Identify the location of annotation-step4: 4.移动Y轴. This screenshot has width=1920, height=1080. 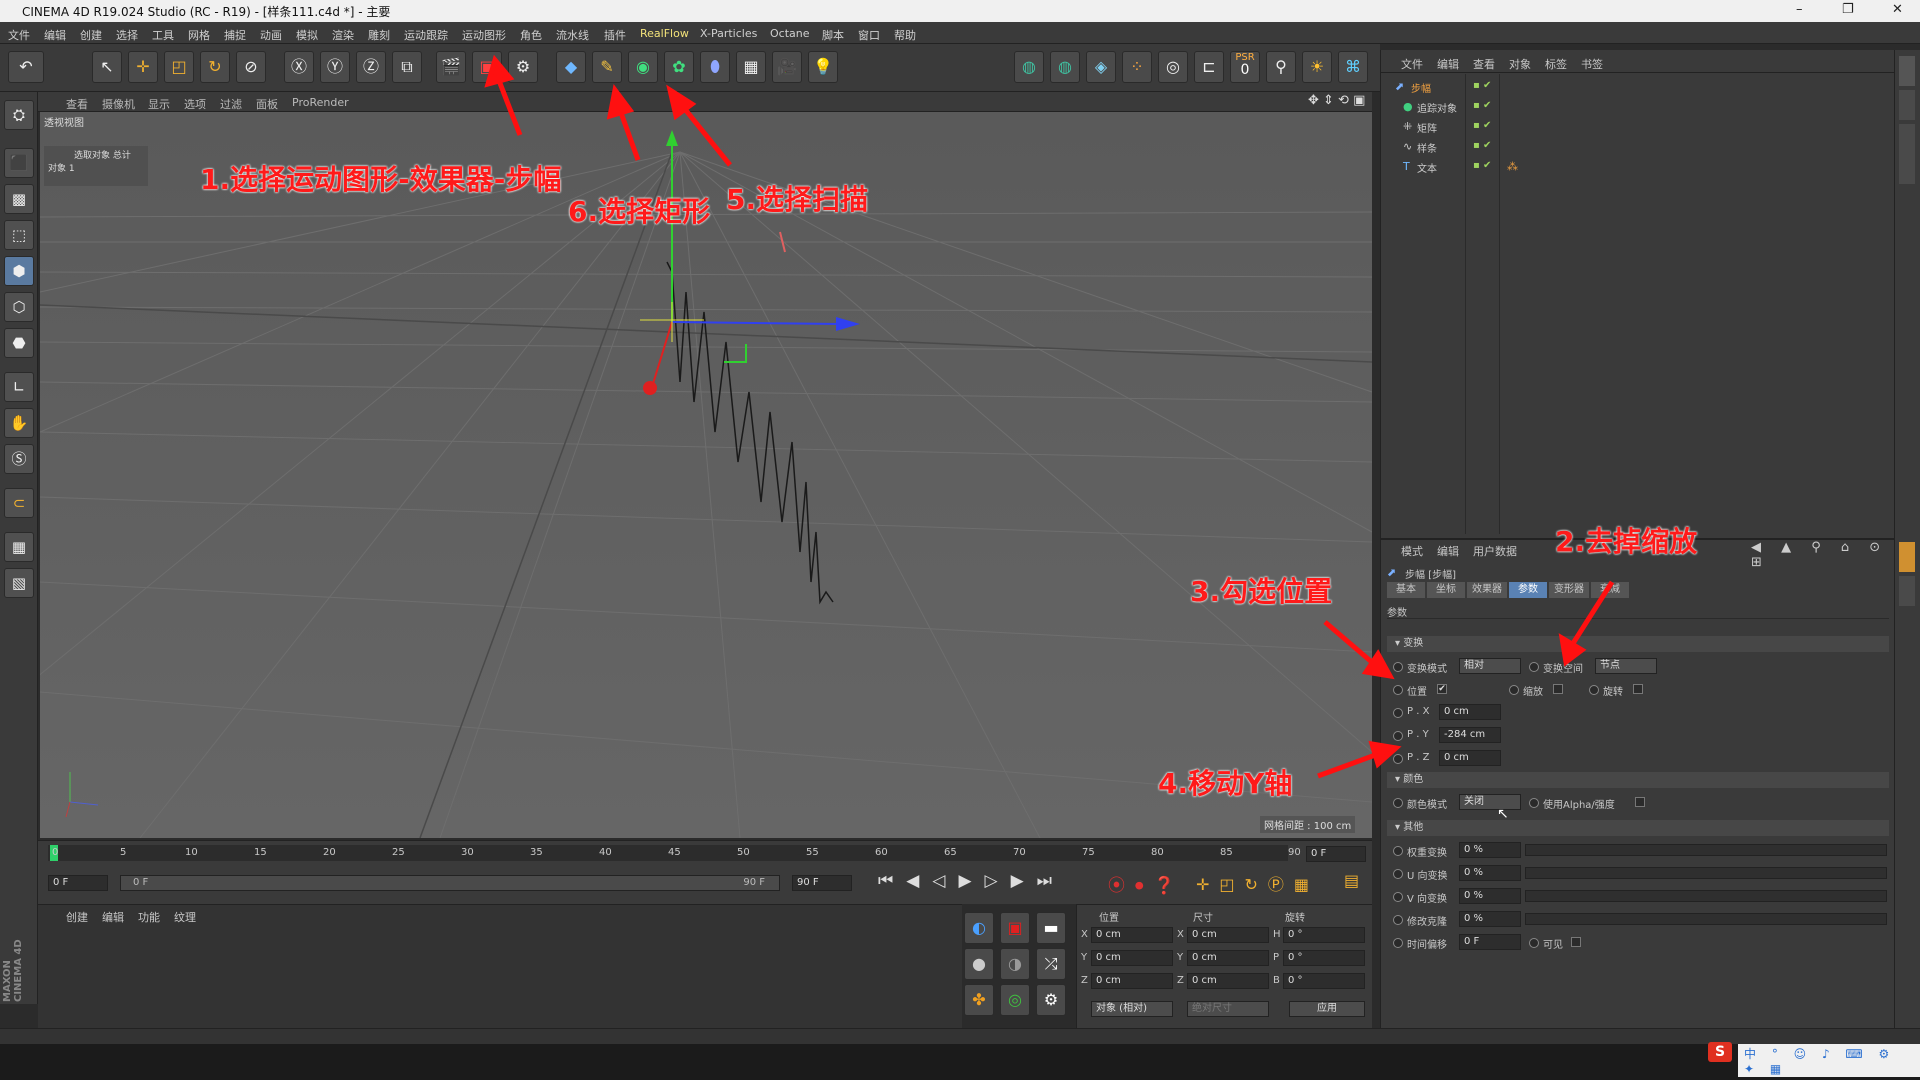
(1225, 783).